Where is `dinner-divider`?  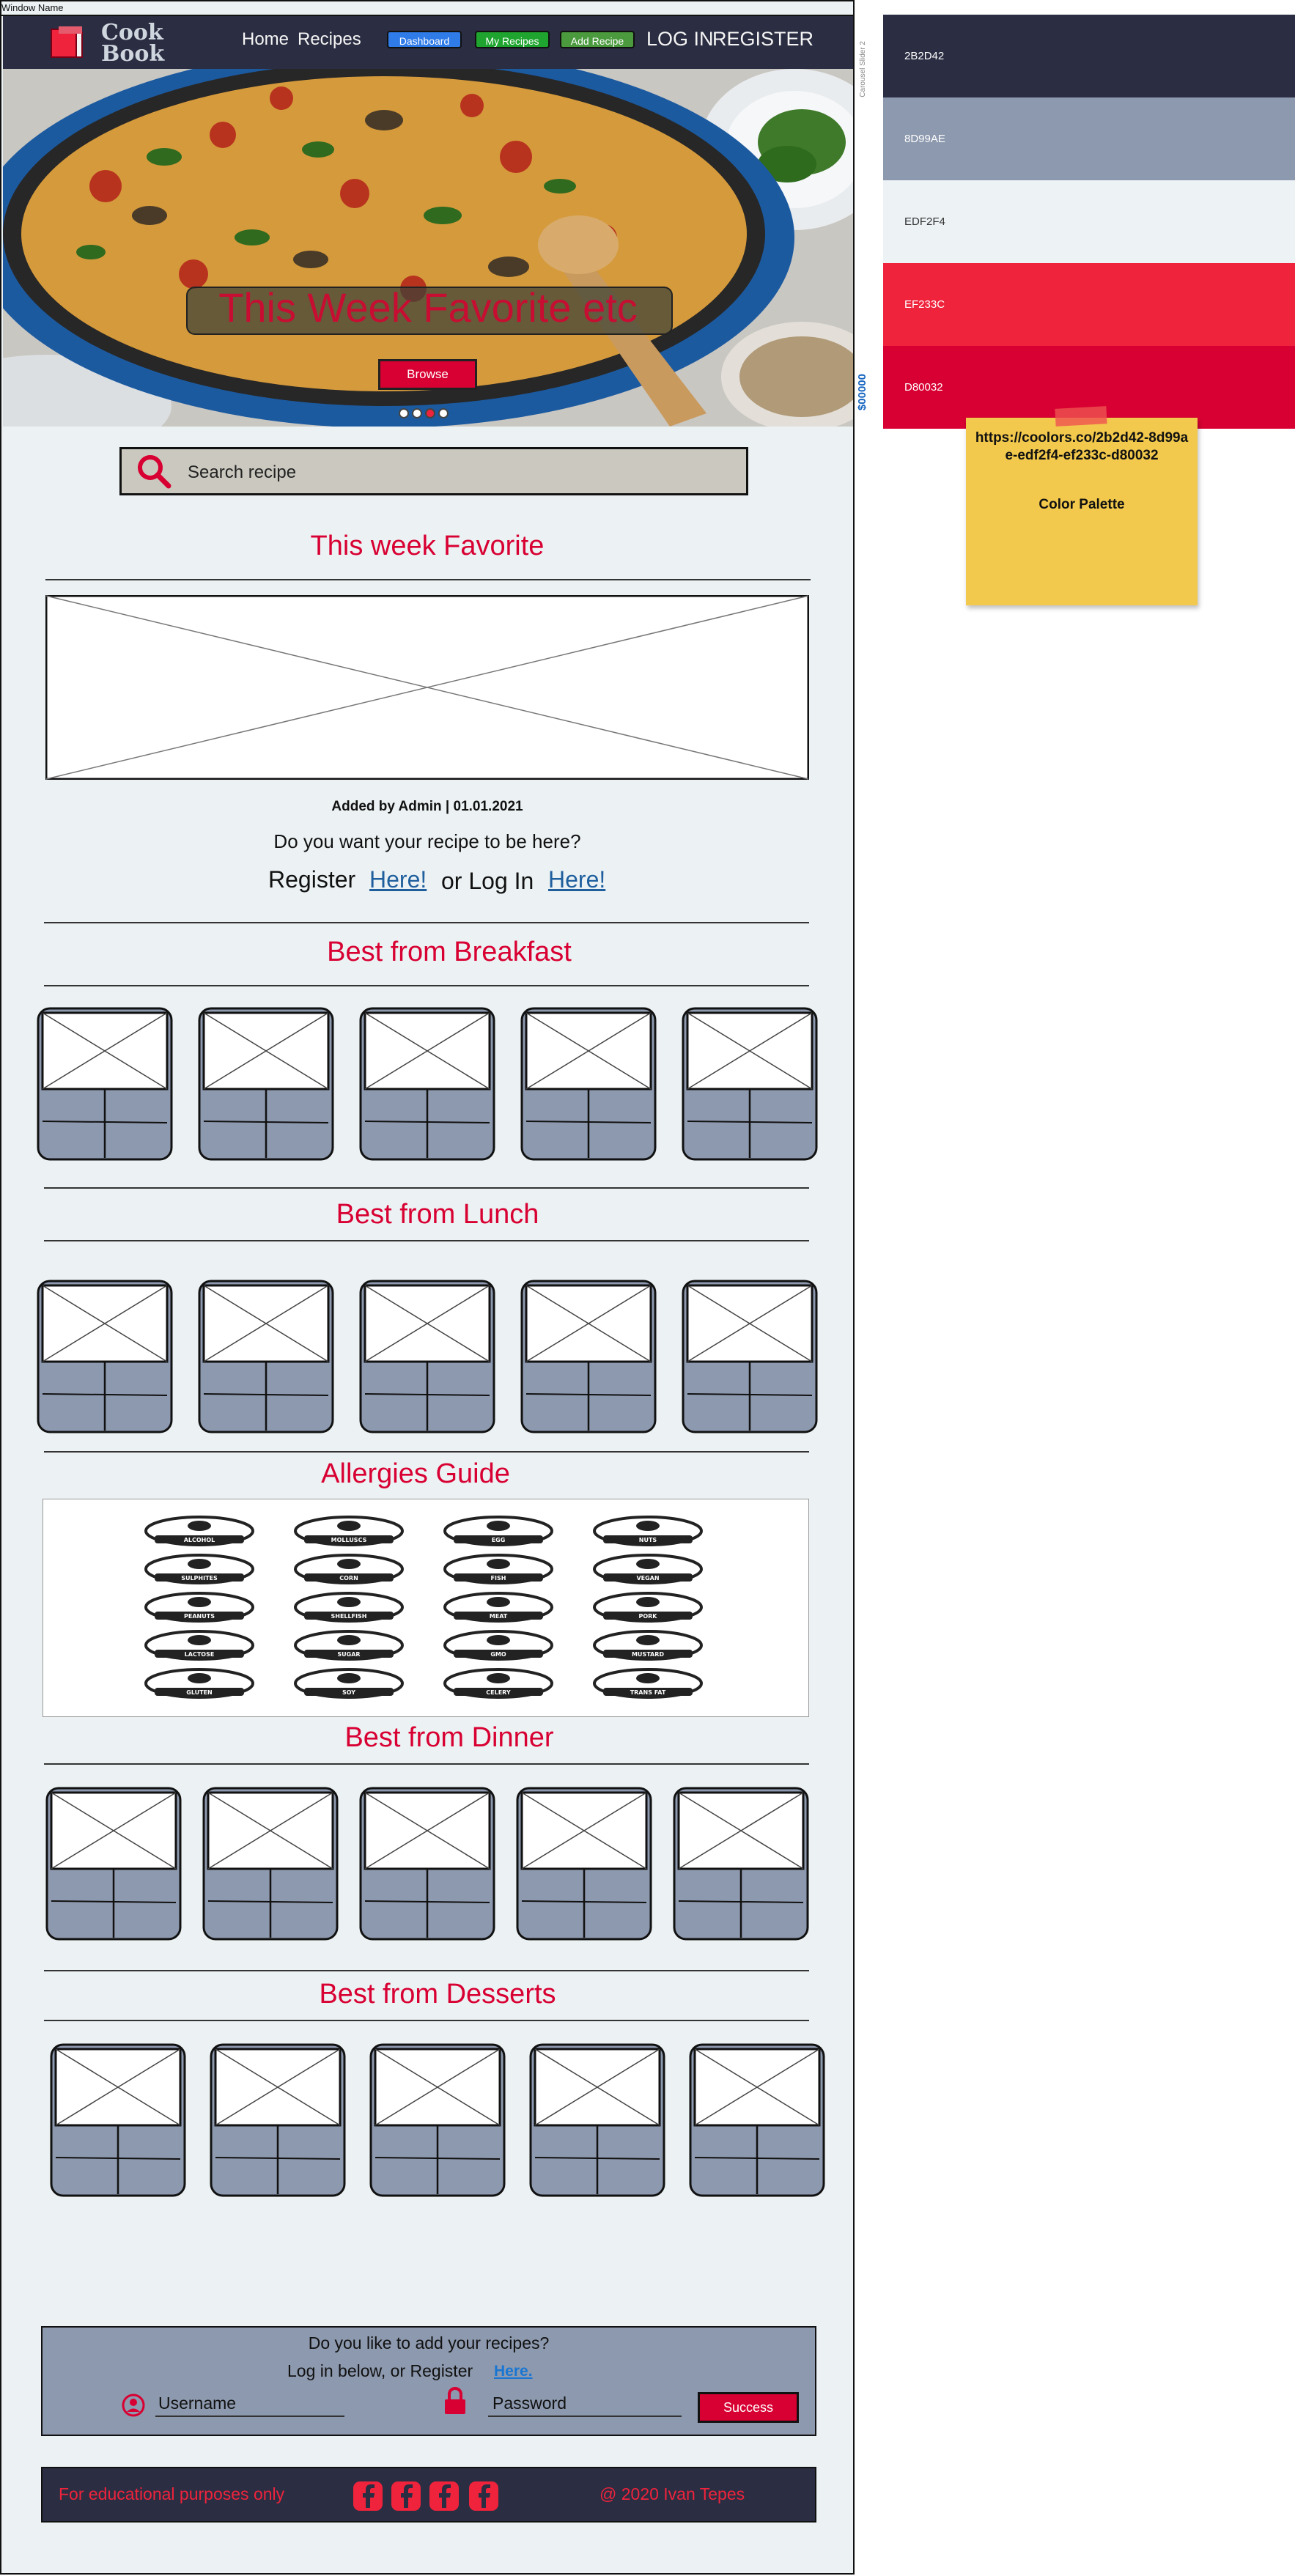 dinner-divider is located at coordinates (426, 1764).